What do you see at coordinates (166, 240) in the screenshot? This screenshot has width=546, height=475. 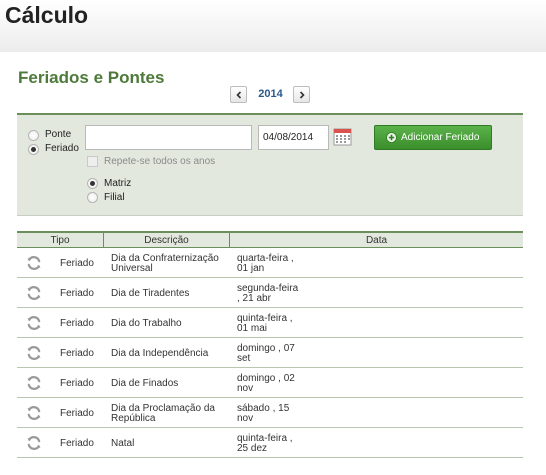 I see `column-header-descricao: Descrição` at bounding box center [166, 240].